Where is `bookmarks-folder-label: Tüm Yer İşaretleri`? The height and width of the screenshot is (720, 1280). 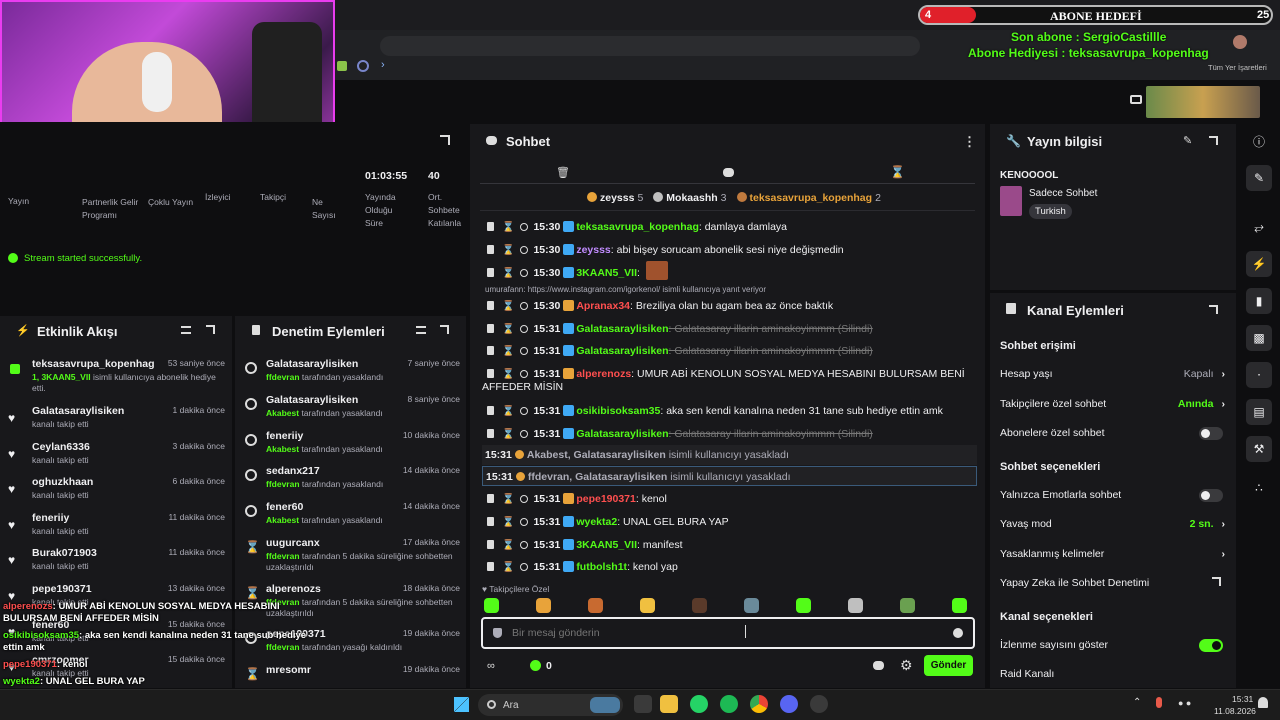
bookmarks-folder-label: Tüm Yer İşaretleri is located at coordinates (1237, 67).